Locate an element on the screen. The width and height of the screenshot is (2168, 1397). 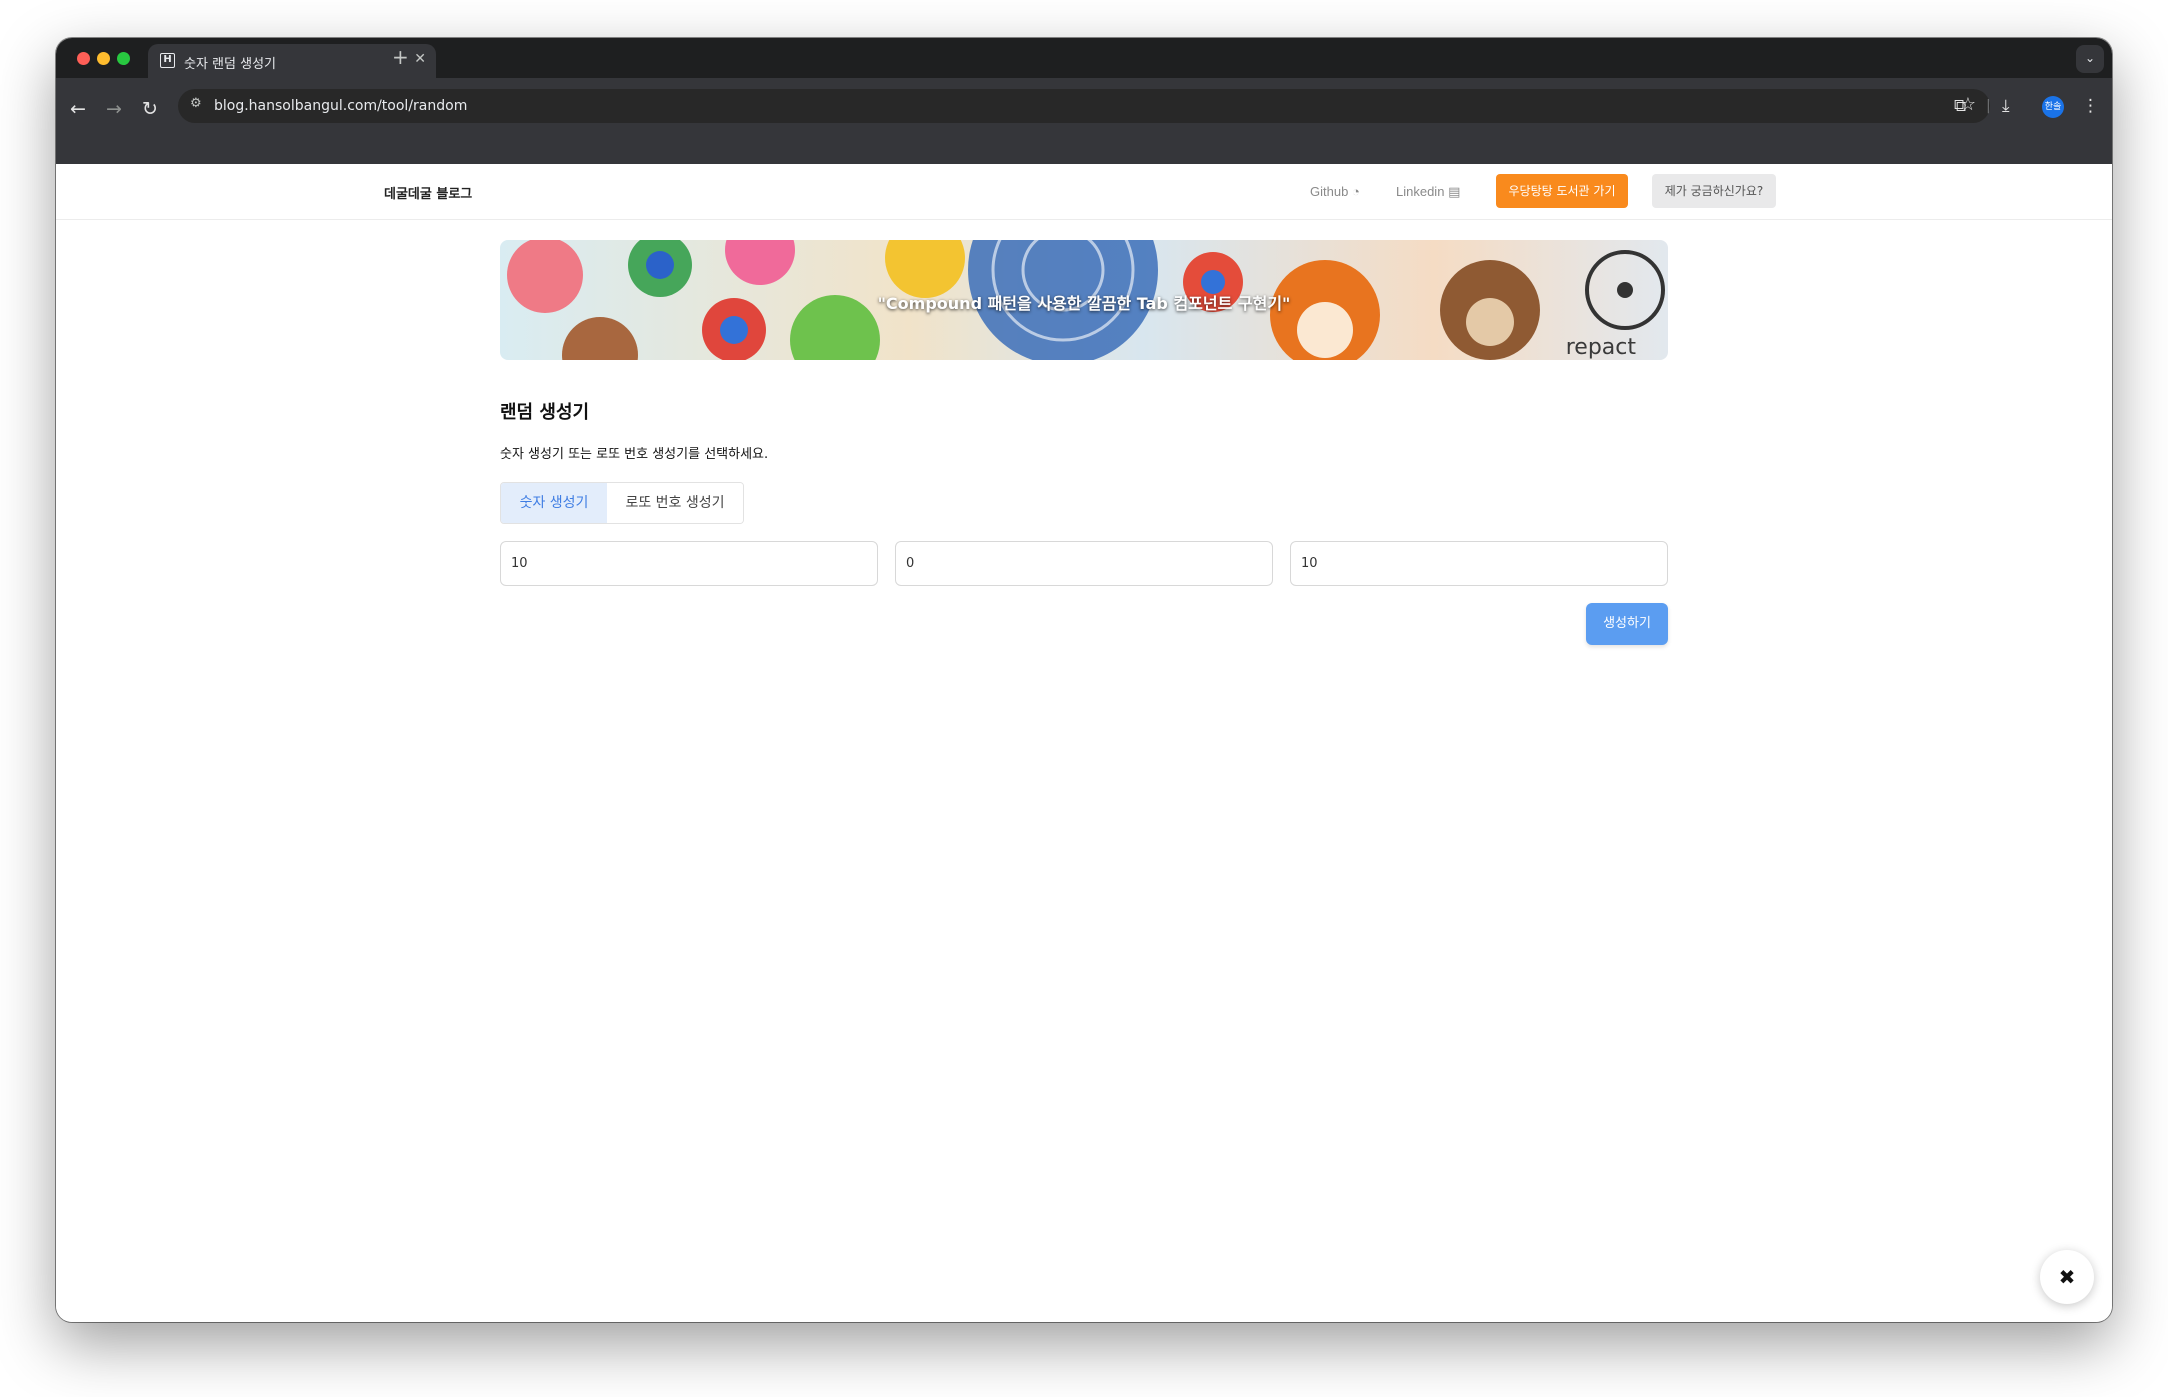
maximize-window-button is located at coordinates (123, 58).